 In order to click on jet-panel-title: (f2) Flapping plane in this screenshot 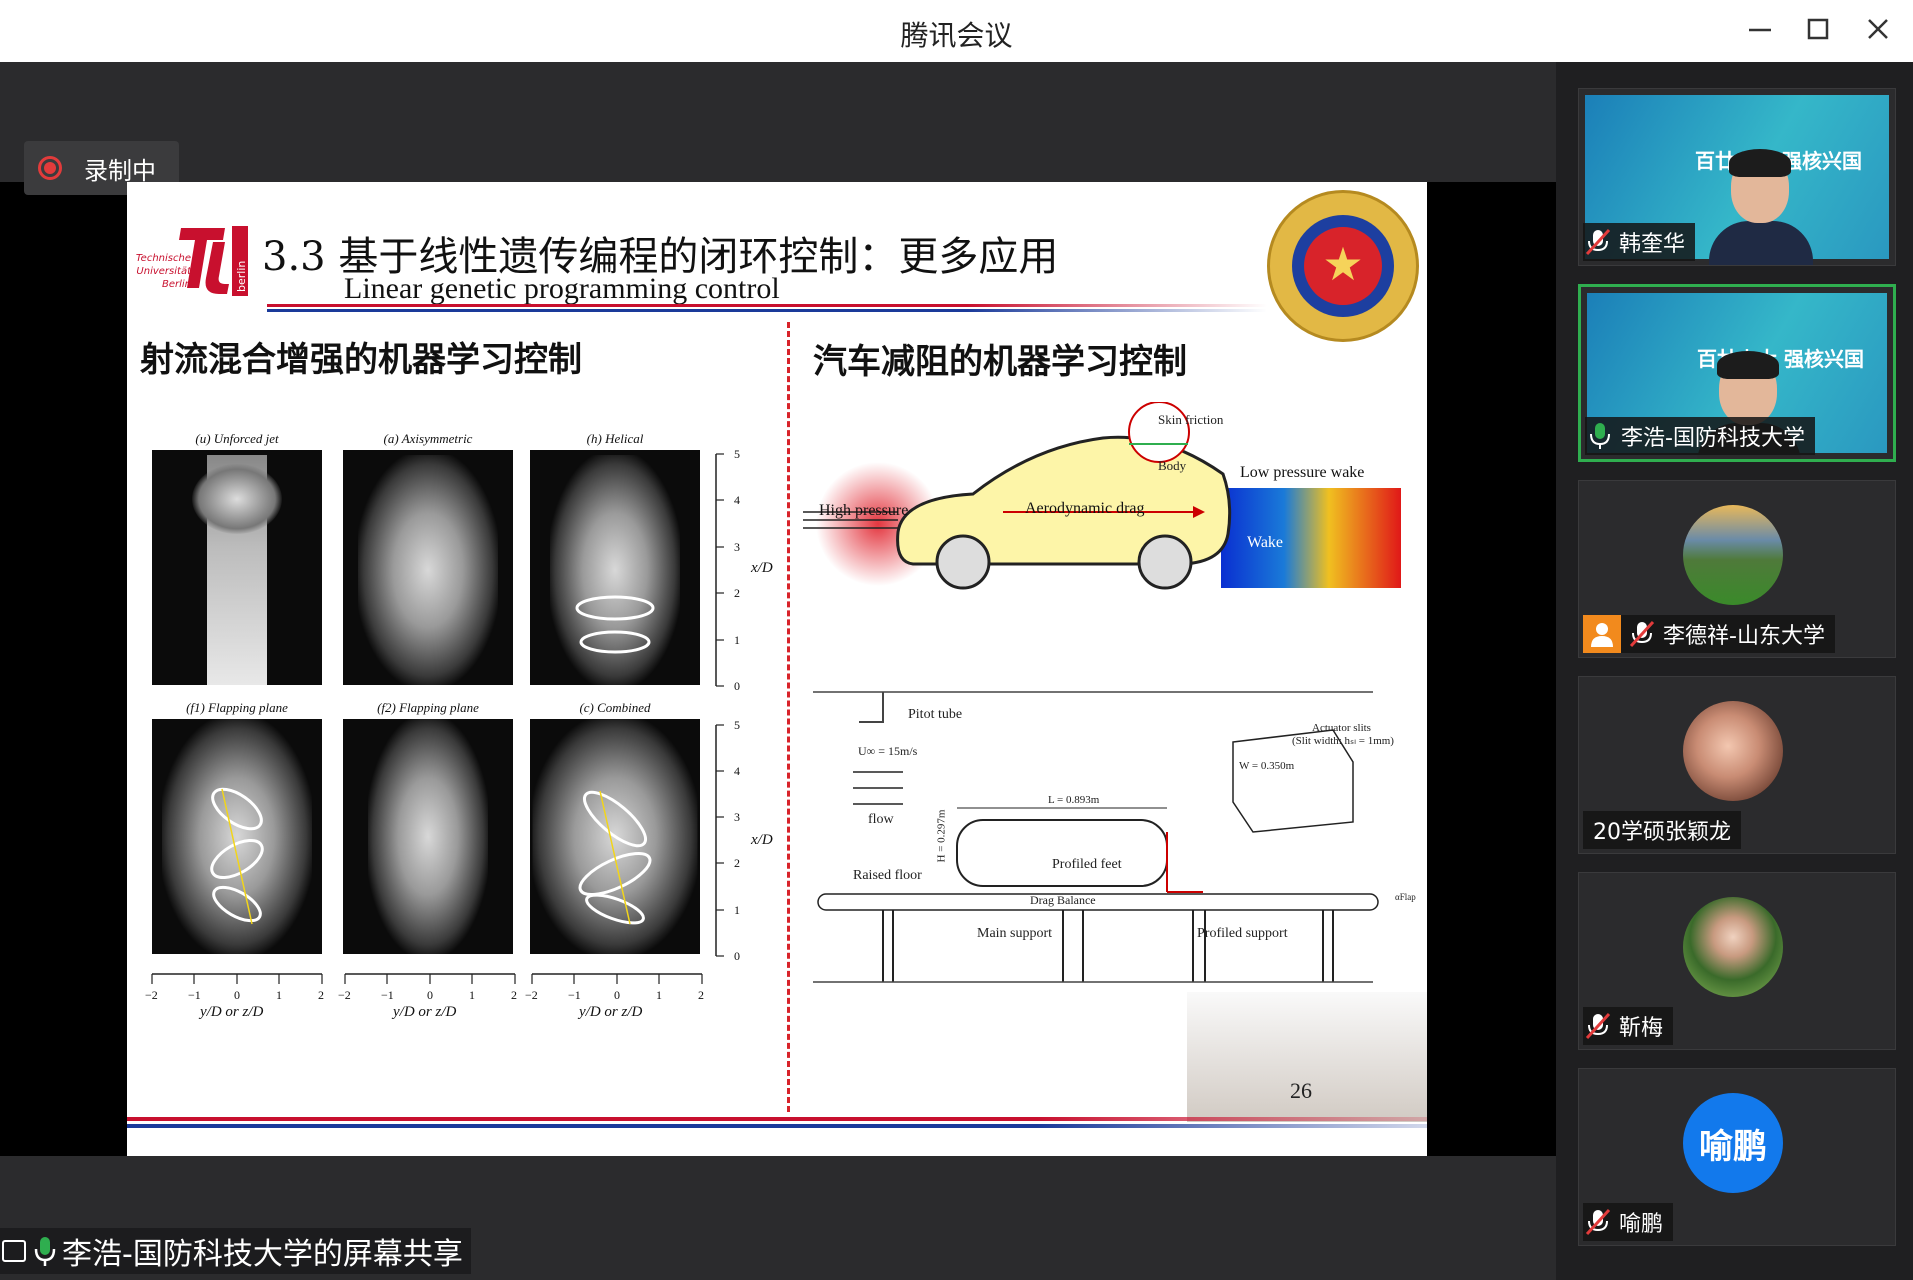, I will do `click(428, 707)`.